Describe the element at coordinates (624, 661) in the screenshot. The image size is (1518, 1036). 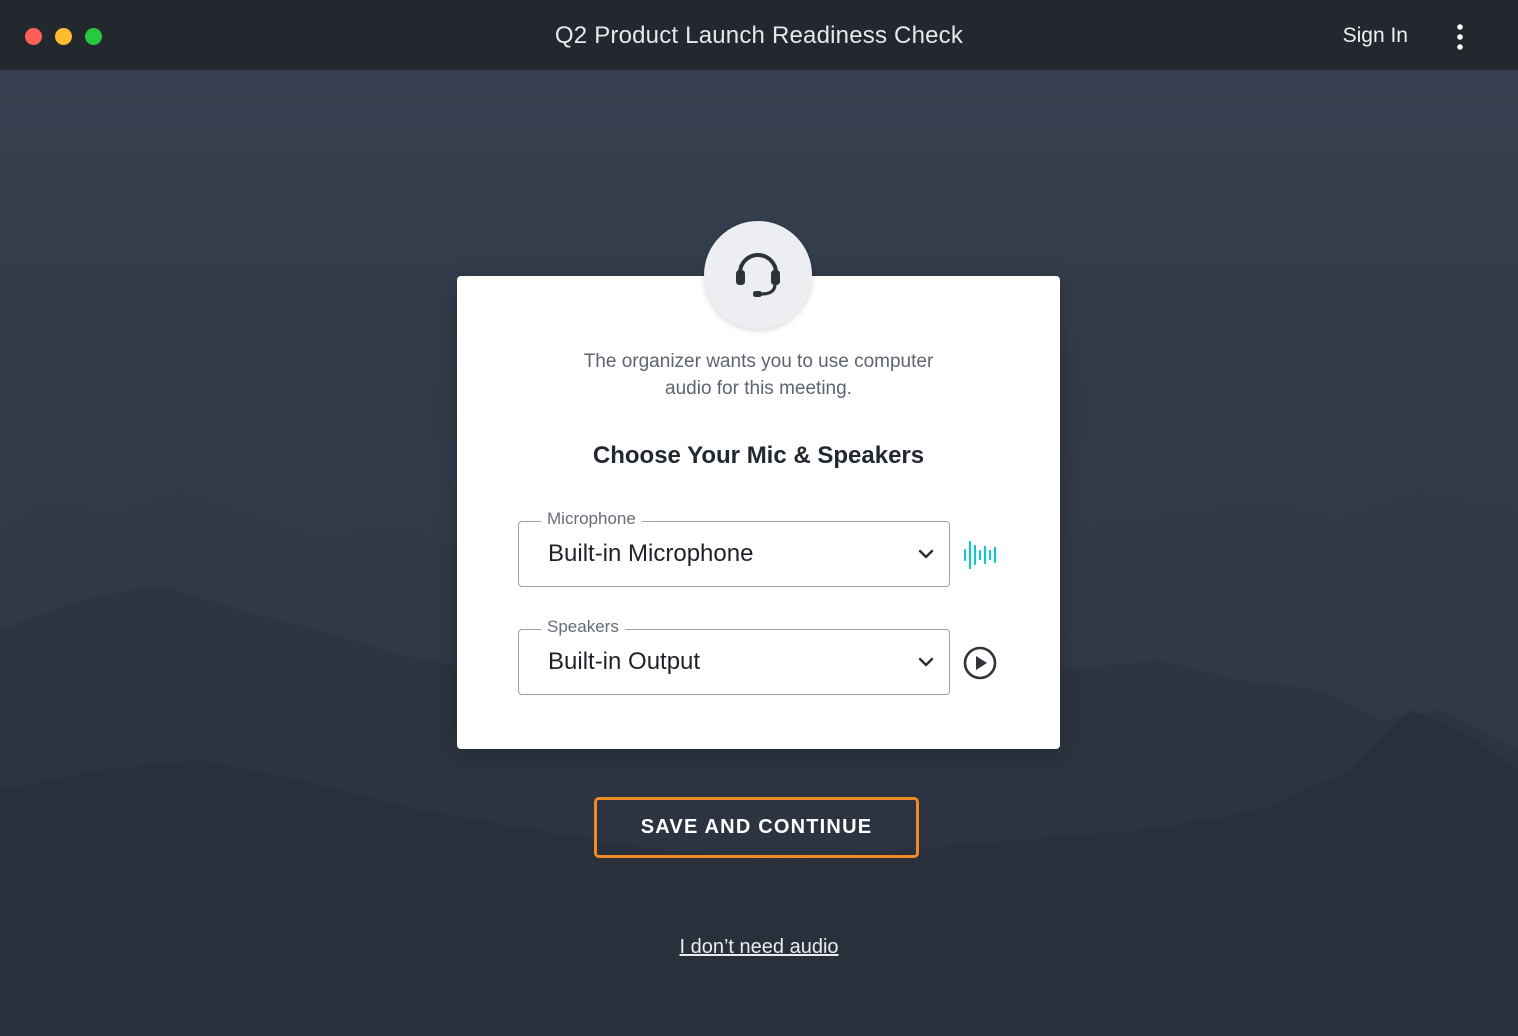
I see `speakers-value: Built-in Output` at that location.